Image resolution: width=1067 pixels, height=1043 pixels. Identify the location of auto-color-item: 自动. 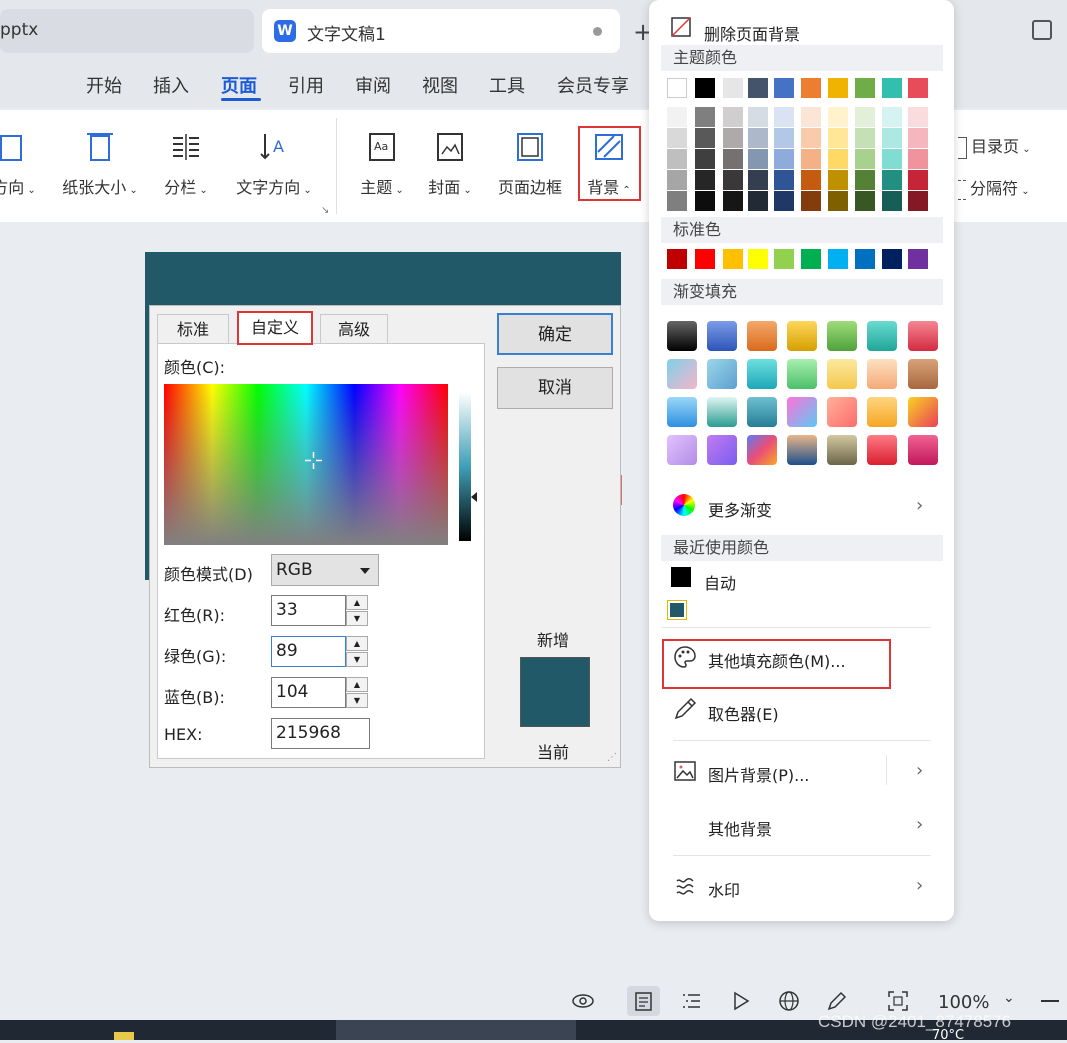
(720, 582).